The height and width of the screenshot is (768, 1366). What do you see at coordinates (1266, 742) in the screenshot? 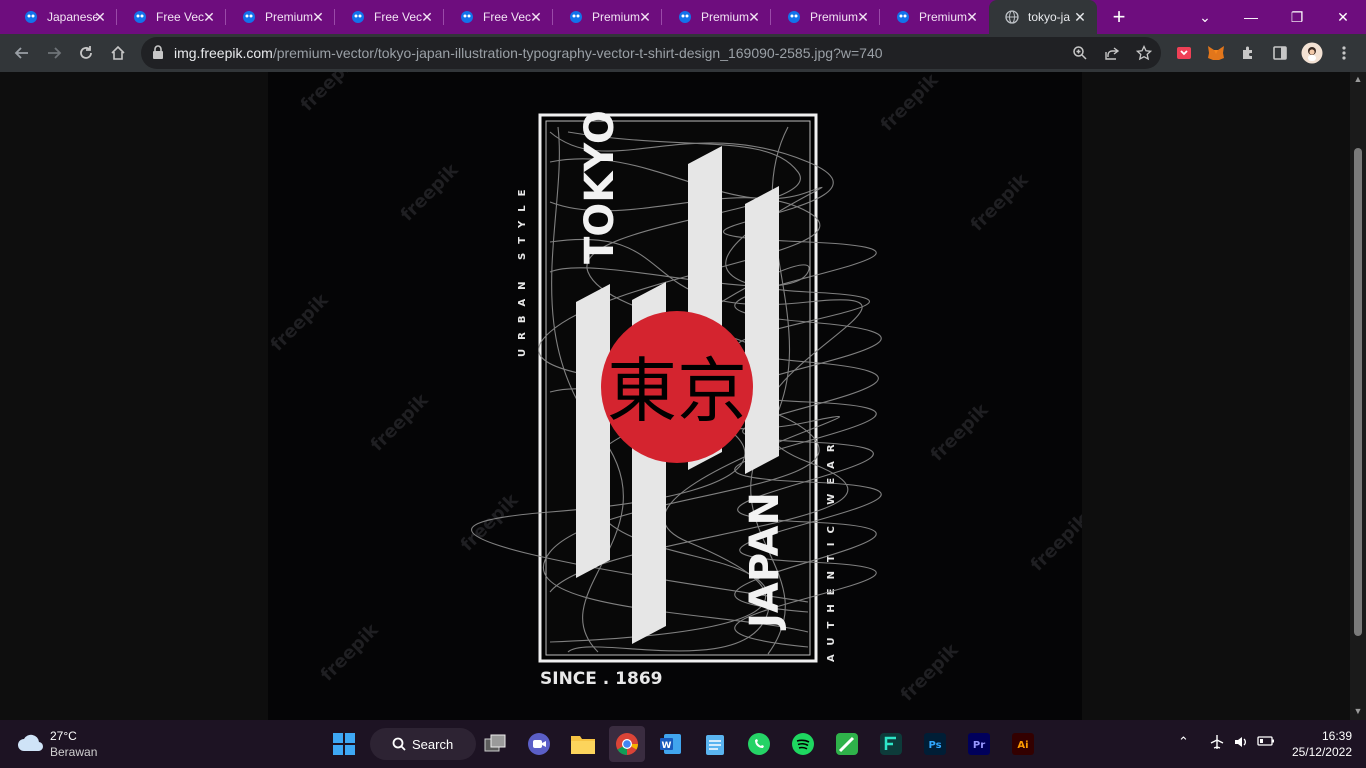
I see `battery-icon` at bounding box center [1266, 742].